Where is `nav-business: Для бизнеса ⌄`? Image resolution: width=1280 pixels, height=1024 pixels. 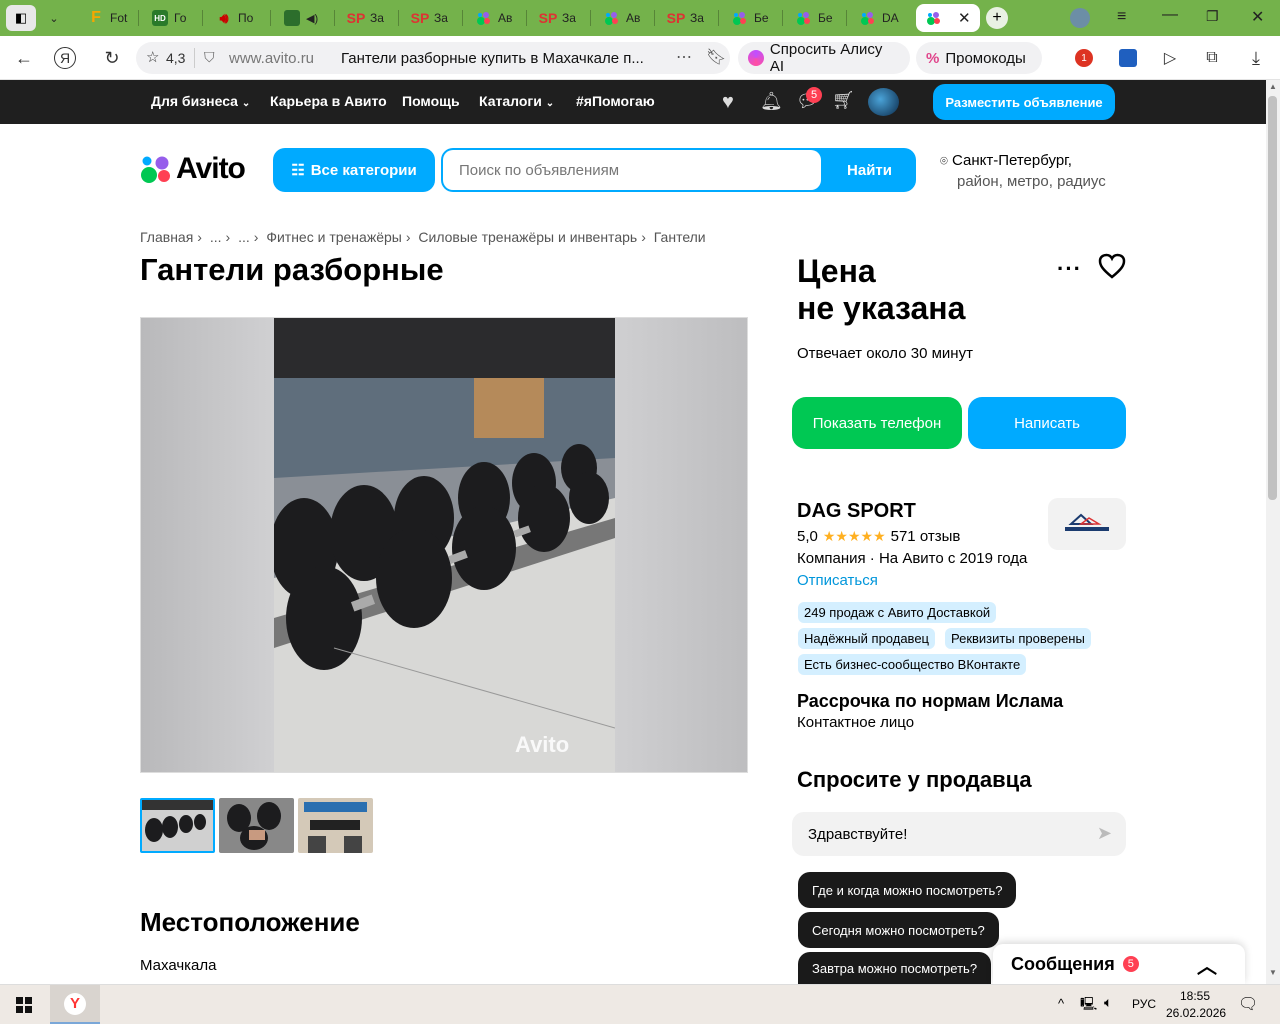 nav-business: Для бизнеса ⌄ is located at coordinates (200, 101).